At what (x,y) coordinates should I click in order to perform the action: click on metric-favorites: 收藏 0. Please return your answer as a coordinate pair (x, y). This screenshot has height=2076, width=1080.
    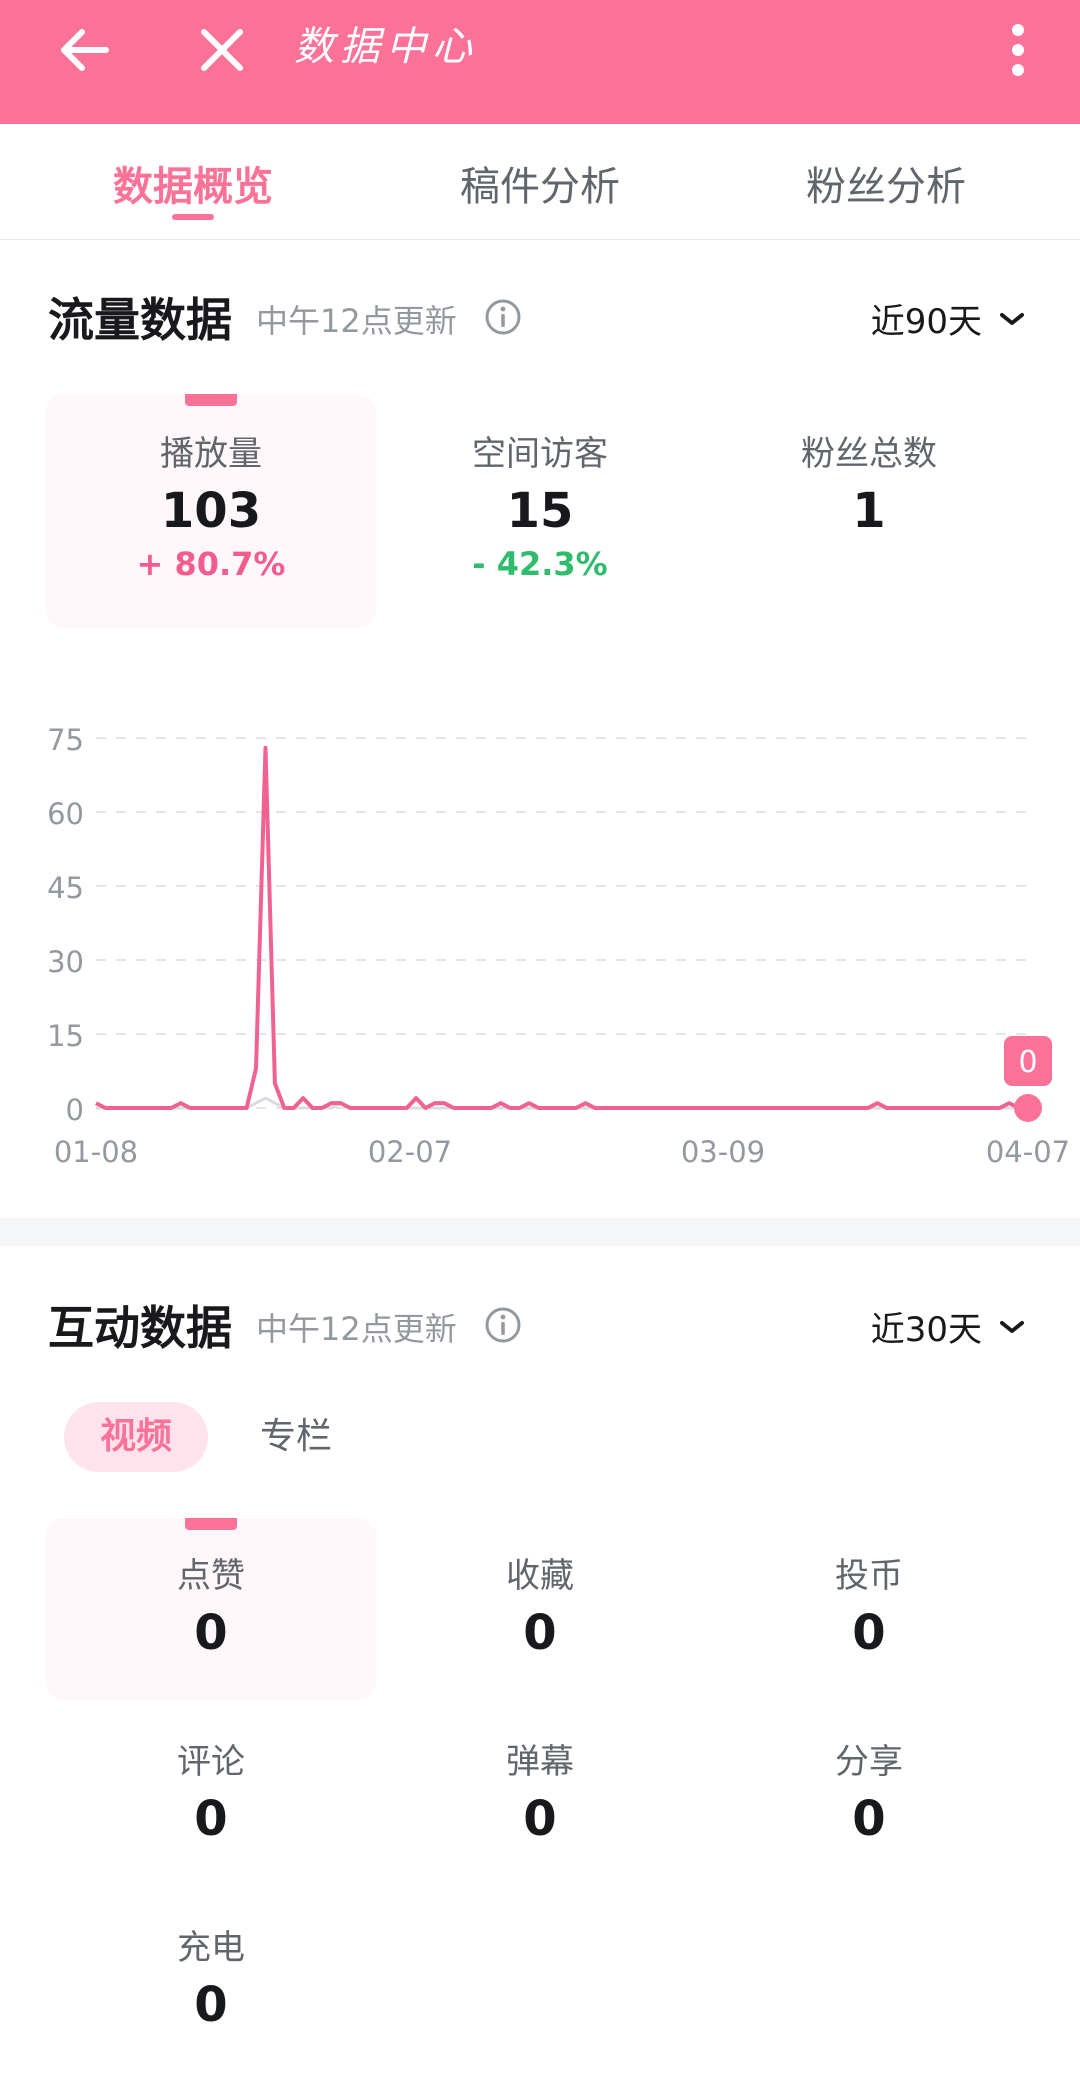
    Looking at the image, I should click on (540, 1604).